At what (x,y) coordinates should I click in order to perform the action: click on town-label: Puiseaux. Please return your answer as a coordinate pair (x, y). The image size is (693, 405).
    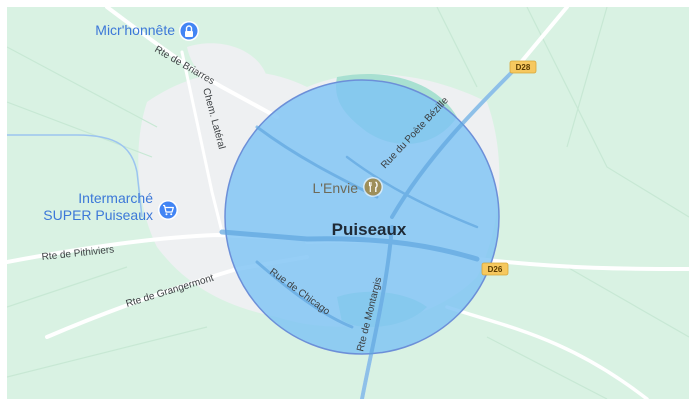
    Looking at the image, I should click on (369, 229).